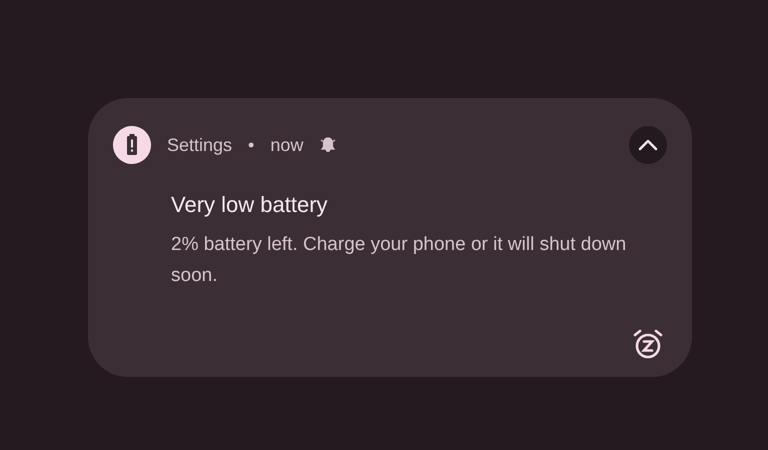 This screenshot has width=768, height=450. I want to click on notification-text: 2% battery left. Charge your phone or it will shut down soon., so click(399, 260).